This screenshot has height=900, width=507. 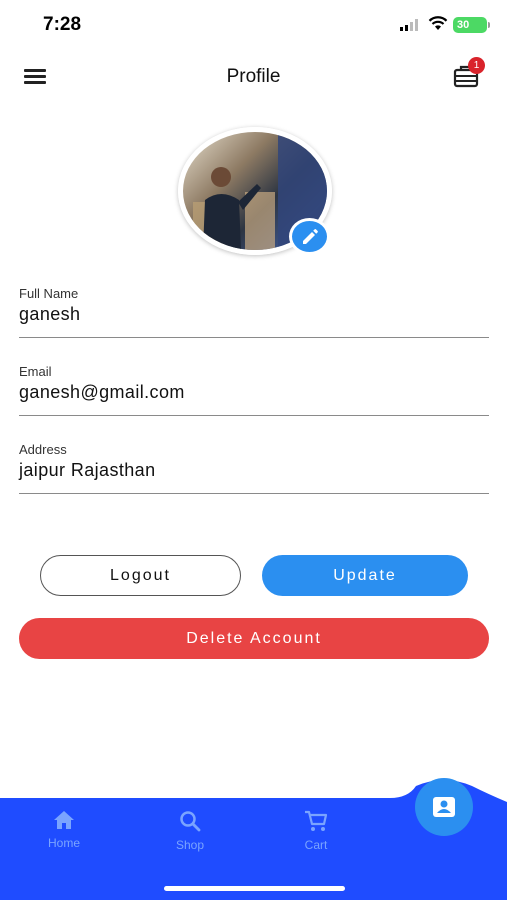 What do you see at coordinates (463, 25) in the screenshot?
I see `battery-level: 30` at bounding box center [463, 25].